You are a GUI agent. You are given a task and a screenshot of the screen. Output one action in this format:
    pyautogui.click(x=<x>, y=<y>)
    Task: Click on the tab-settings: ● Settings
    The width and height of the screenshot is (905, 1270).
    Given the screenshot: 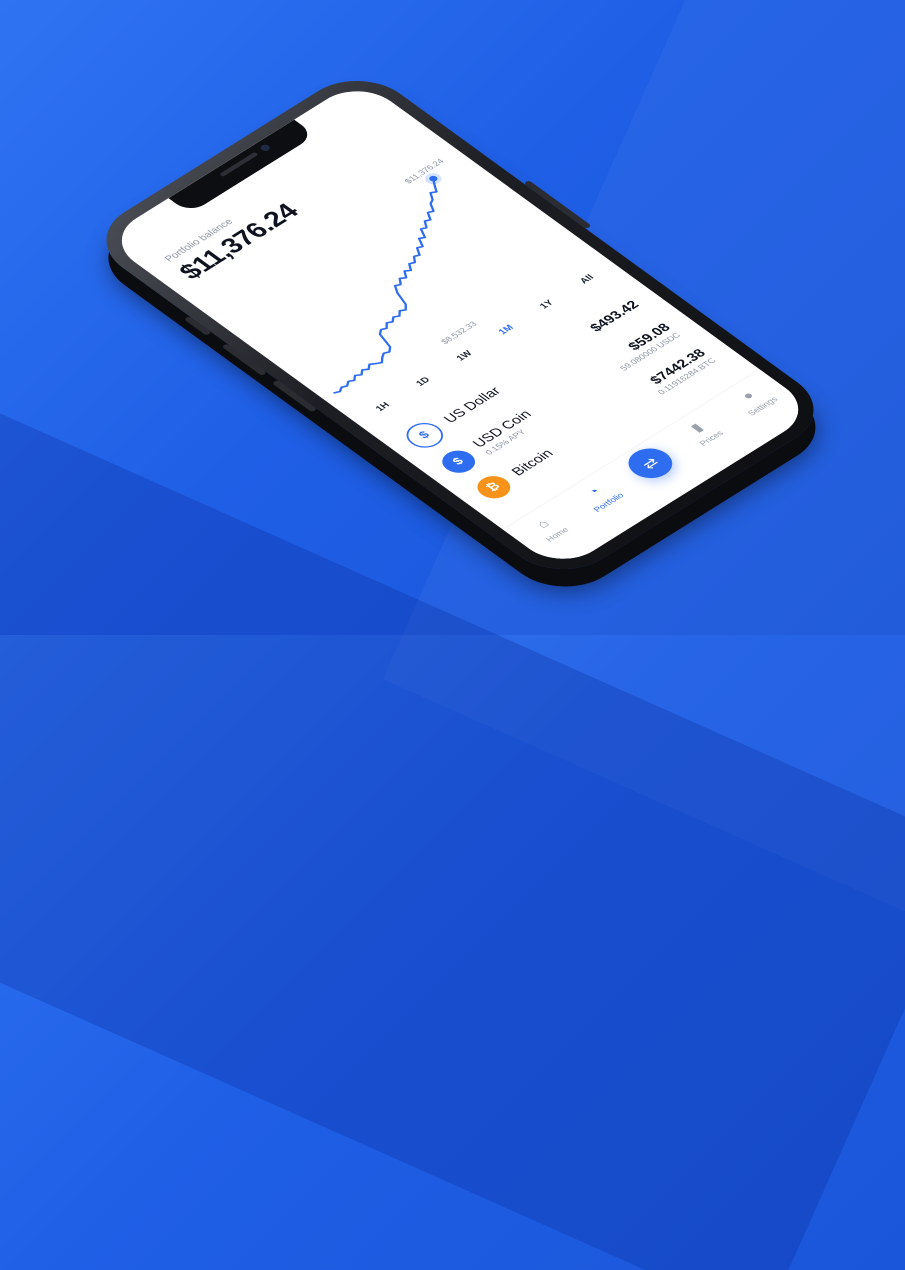 What is the action you would take?
    pyautogui.click(x=754, y=400)
    